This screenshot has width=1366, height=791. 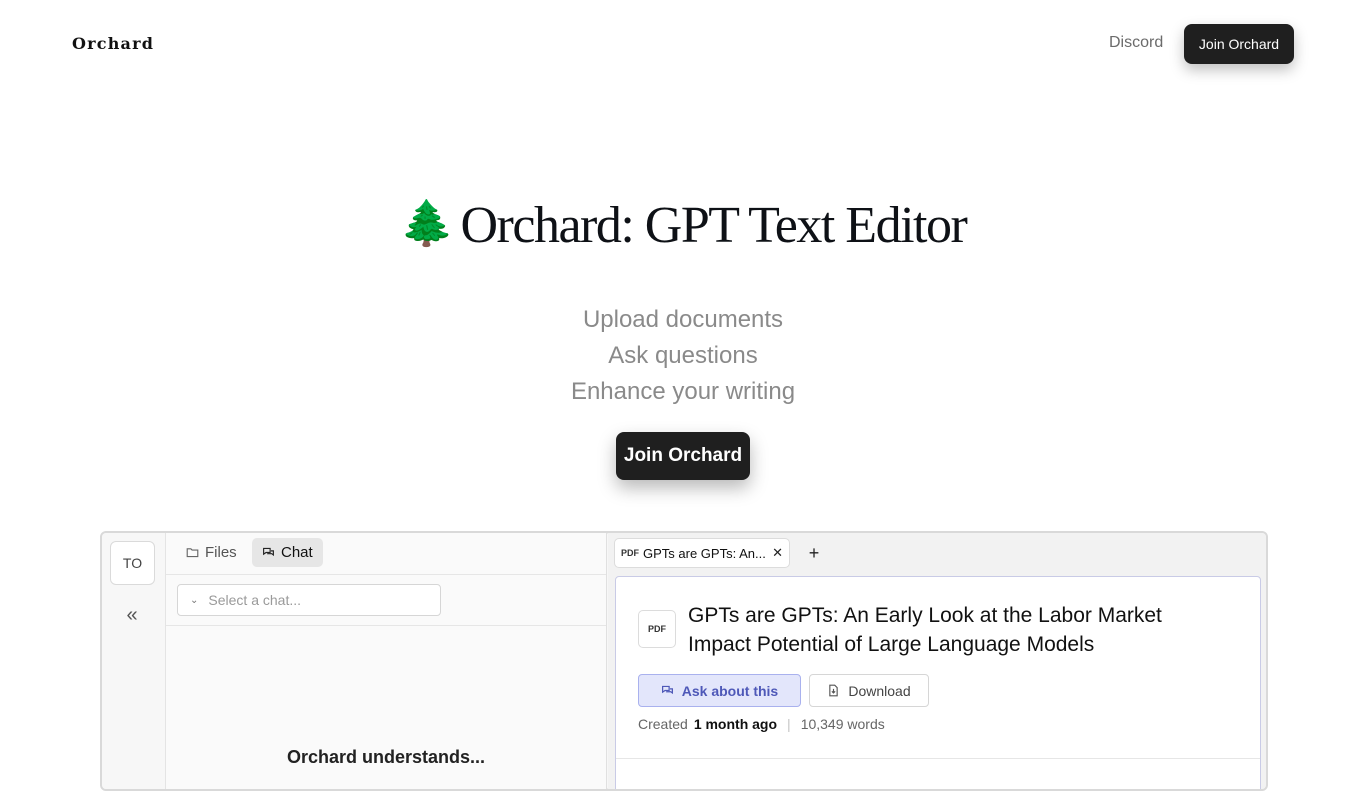 I want to click on document-meta: Created 1 month ago | 10,349 words, so click(x=761, y=724).